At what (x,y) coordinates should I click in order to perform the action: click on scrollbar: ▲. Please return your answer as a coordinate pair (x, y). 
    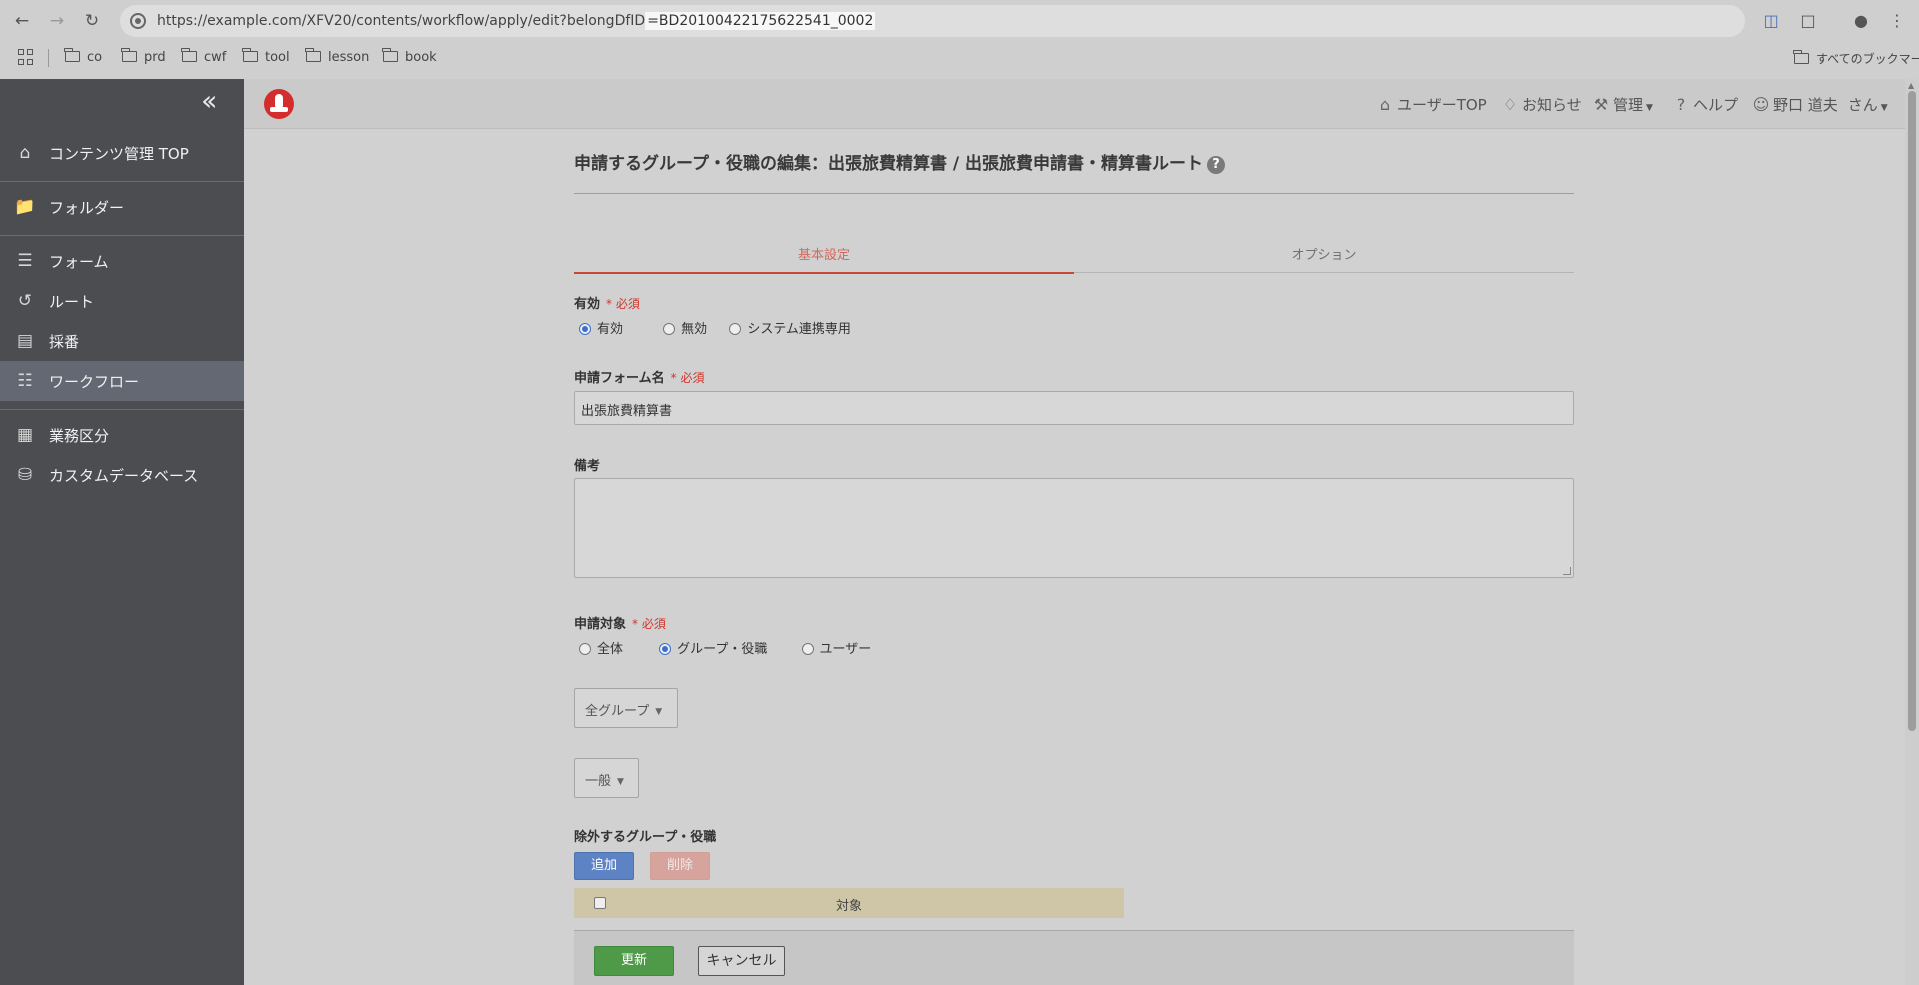
    Looking at the image, I should click on (1912, 532).